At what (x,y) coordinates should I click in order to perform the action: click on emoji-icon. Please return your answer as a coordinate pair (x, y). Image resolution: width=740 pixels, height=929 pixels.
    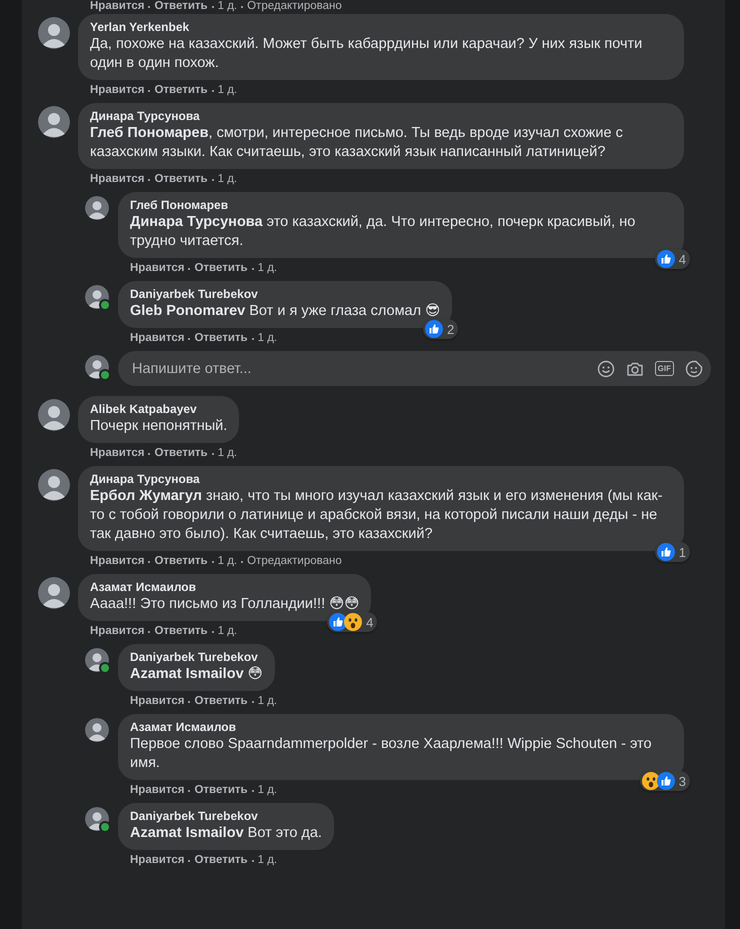
    Looking at the image, I should click on (605, 369).